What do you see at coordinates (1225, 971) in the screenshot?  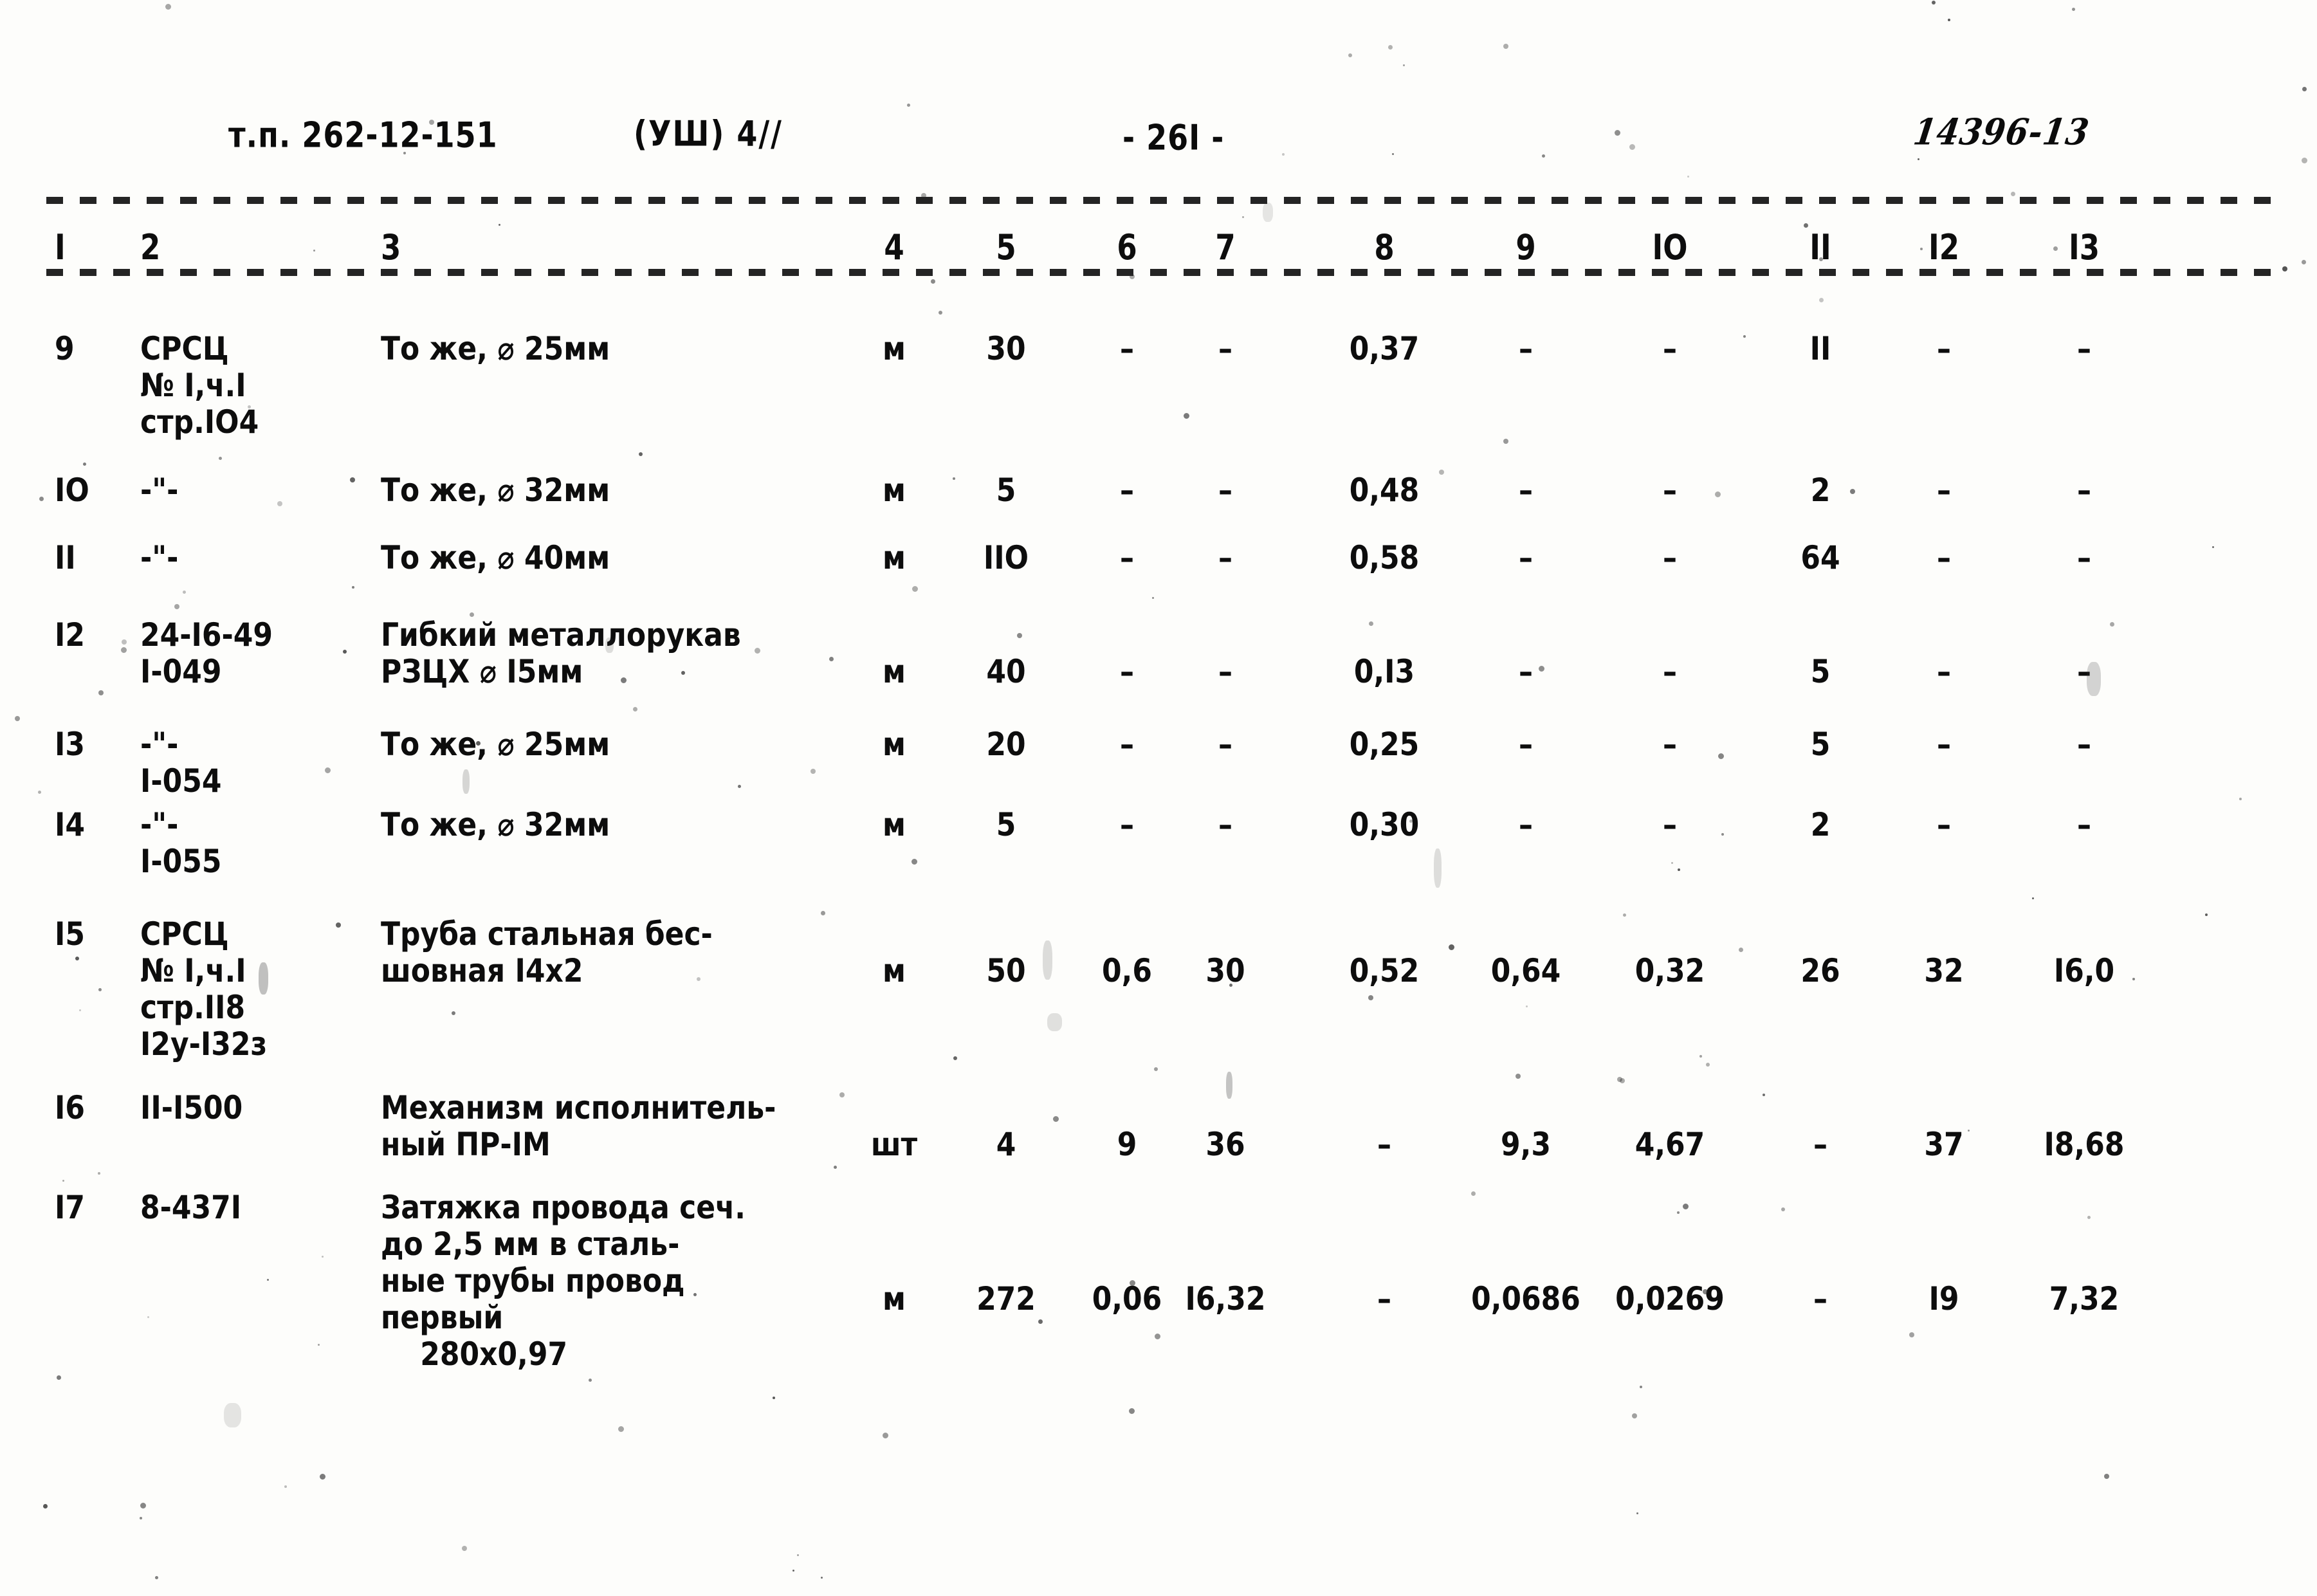 I see `row-7-col-7-value: 30` at bounding box center [1225, 971].